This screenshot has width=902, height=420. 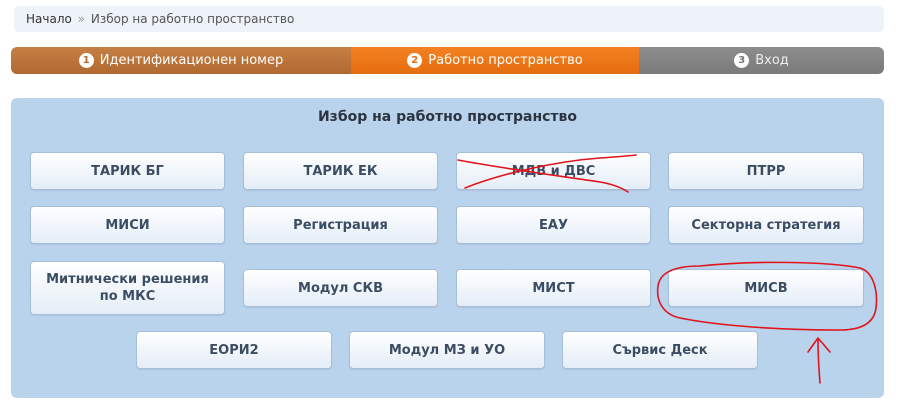 I want to click on workspace-button-mdv-dvs: МДВ и ДВС, so click(x=553, y=171).